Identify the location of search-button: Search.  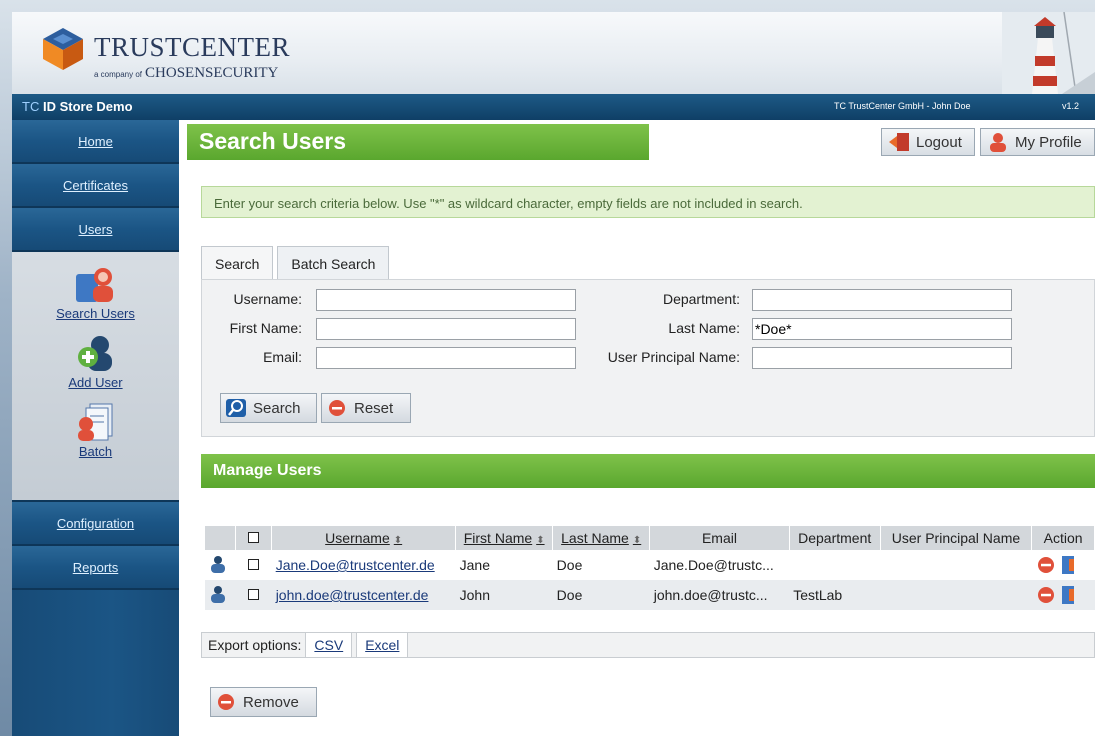
(268, 408).